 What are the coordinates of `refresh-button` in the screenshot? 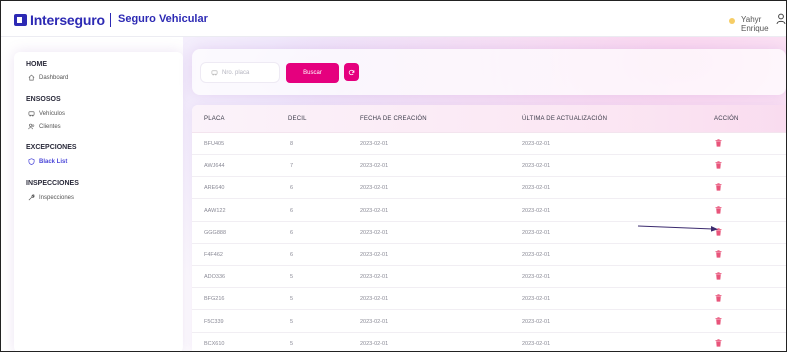 It's located at (351, 72).